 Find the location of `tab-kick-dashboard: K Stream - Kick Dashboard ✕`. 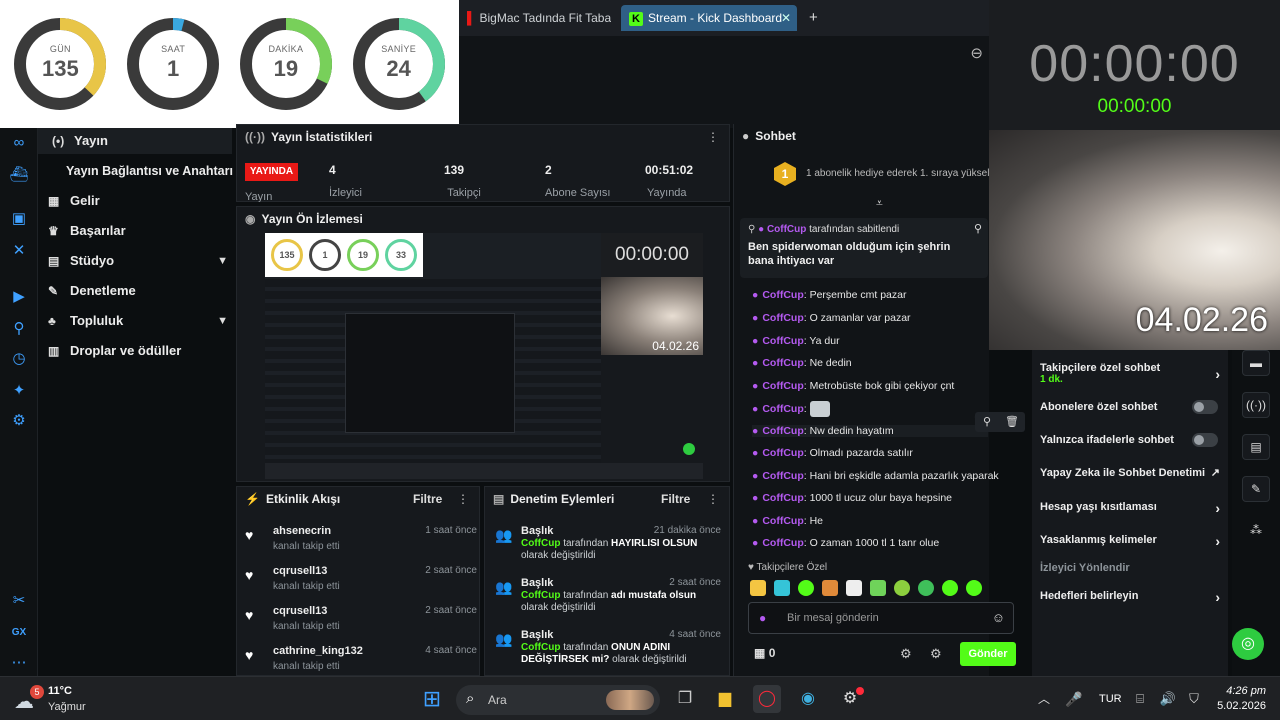

tab-kick-dashboard: K Stream - Kick Dashboard ✕ is located at coordinates (709, 18).